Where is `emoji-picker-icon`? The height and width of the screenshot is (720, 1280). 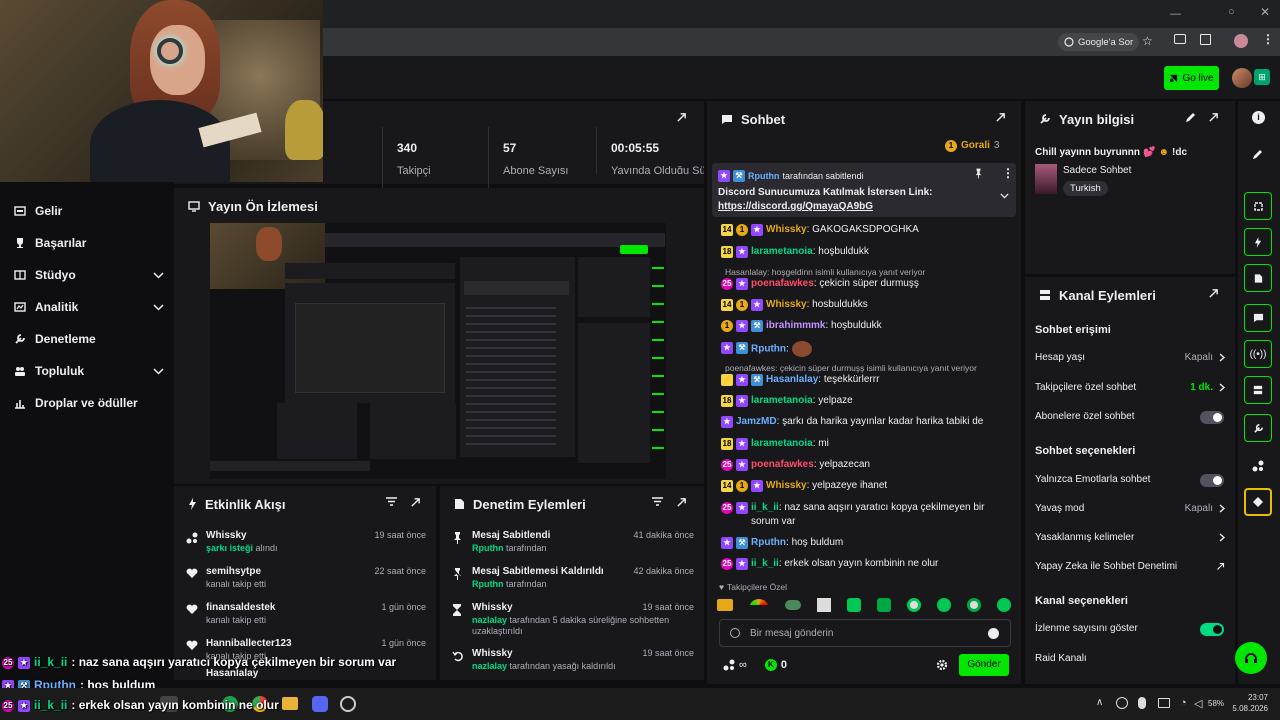 emoji-picker-icon is located at coordinates (993, 633).